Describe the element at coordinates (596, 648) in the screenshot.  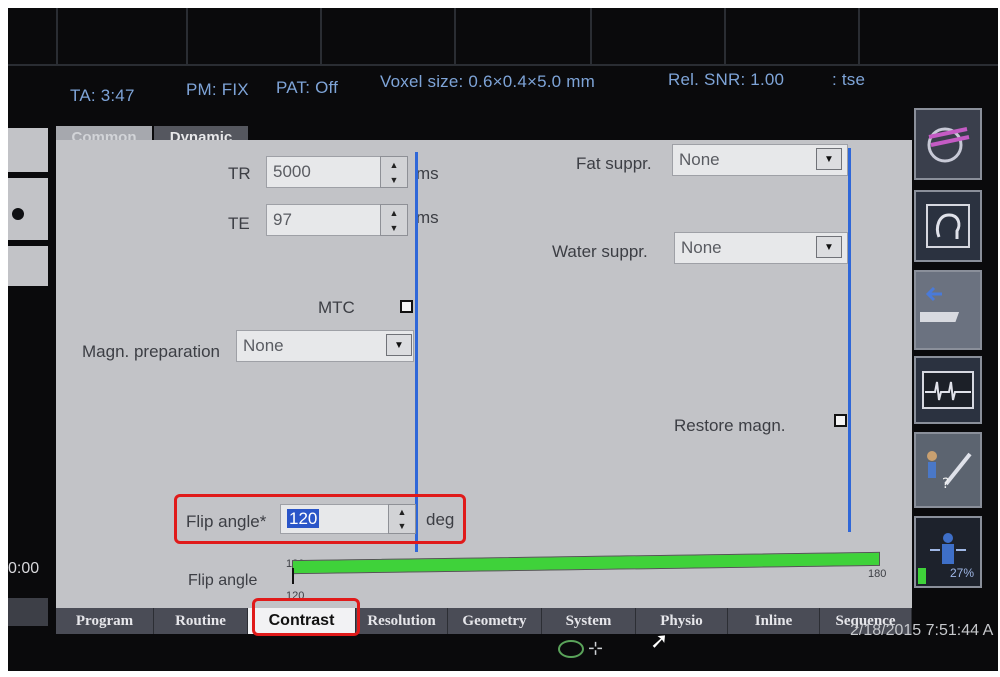
I see `waveform-icon: ⊹` at that location.